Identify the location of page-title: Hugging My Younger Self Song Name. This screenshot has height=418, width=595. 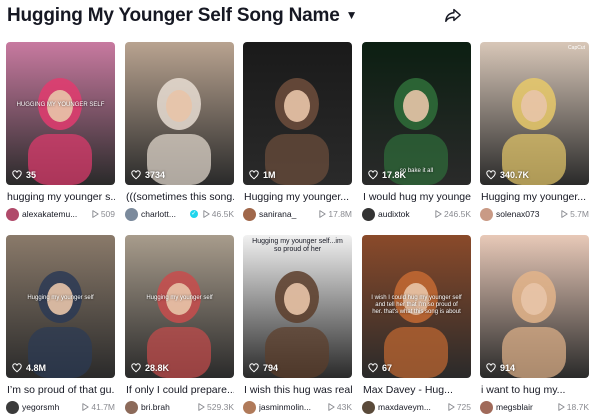
(173, 15).